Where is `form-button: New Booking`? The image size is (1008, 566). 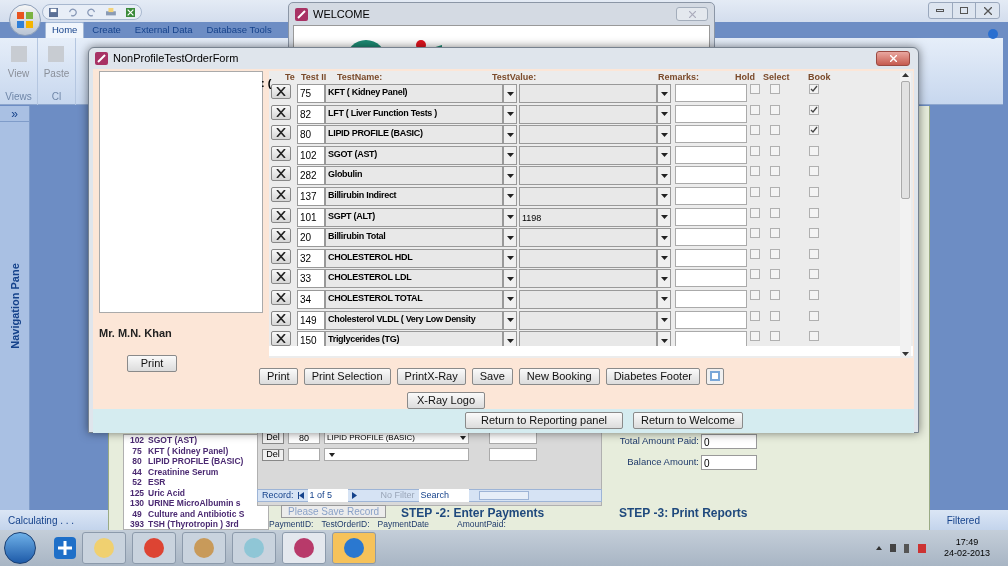
form-button: New Booking is located at coordinates (559, 376).